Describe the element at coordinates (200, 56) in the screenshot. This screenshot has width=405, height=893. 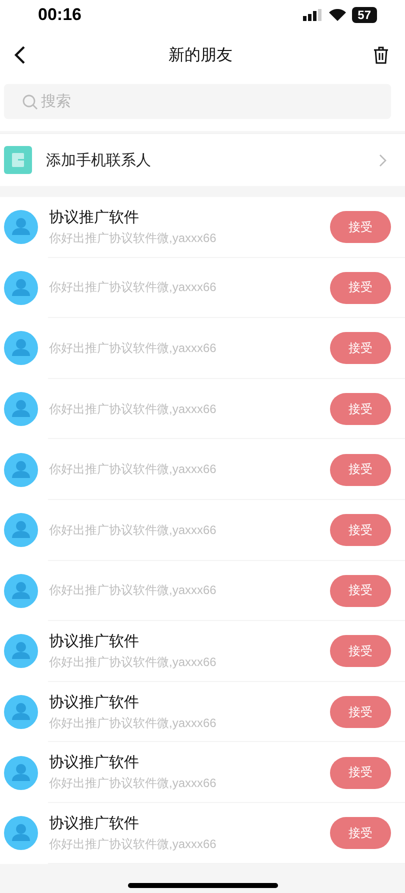
I see `page-title: 新的朋友` at that location.